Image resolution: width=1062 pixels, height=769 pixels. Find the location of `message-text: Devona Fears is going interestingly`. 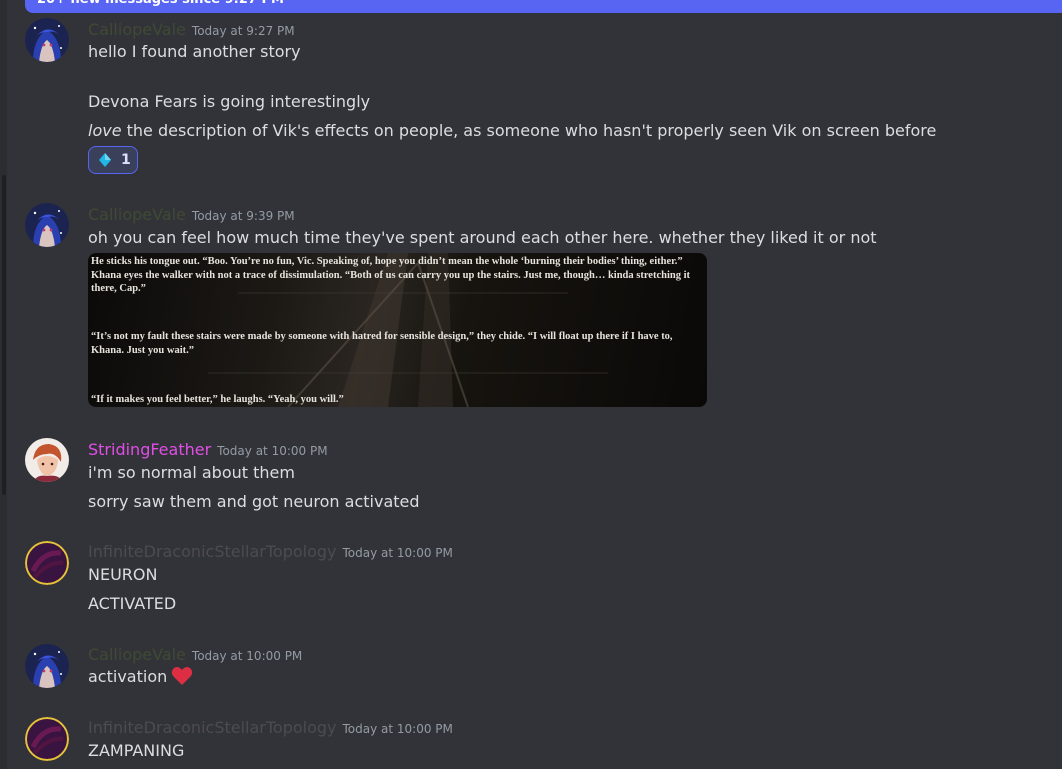

message-text: Devona Fears is going interestingly is located at coordinates (229, 101).